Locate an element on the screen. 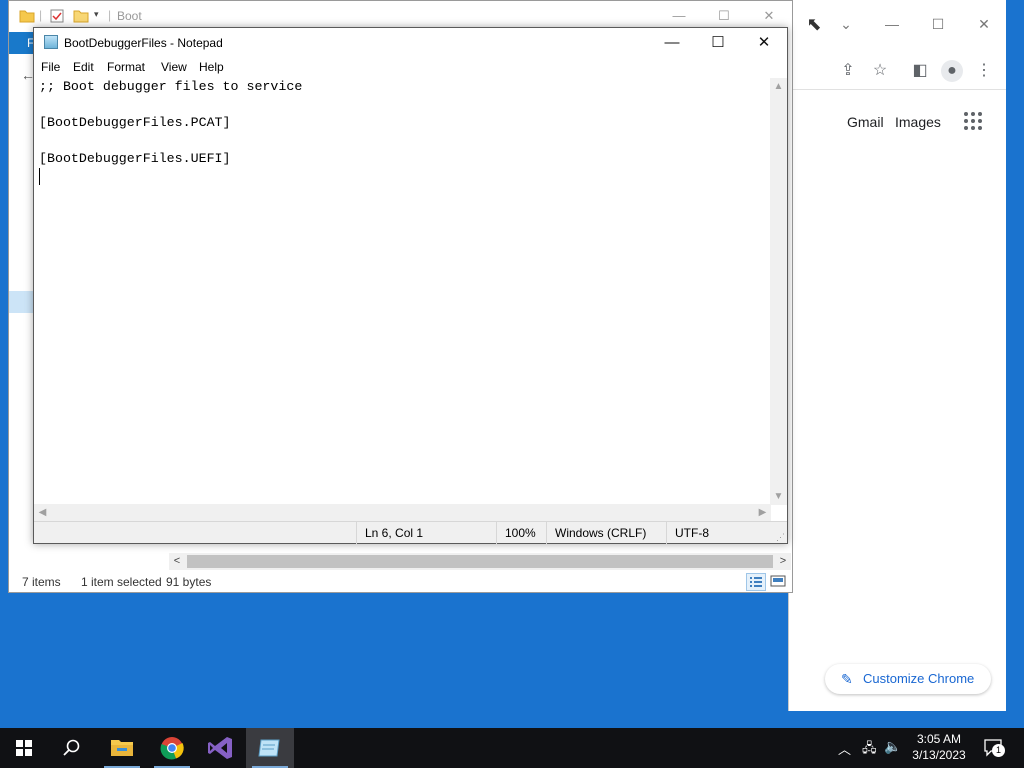 Image resolution: width=1024 pixels, height=768 pixels. action-center-button: 1 is located at coordinates (994, 748).